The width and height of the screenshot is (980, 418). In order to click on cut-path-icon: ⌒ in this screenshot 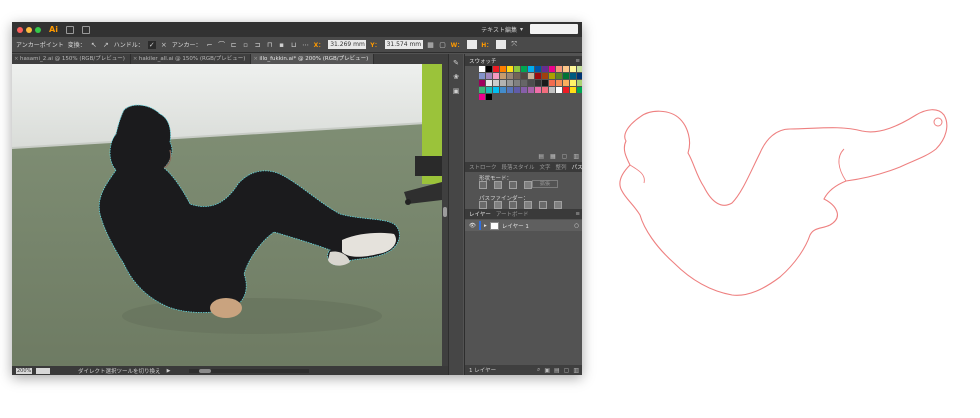, I will do `click(222, 45)`.